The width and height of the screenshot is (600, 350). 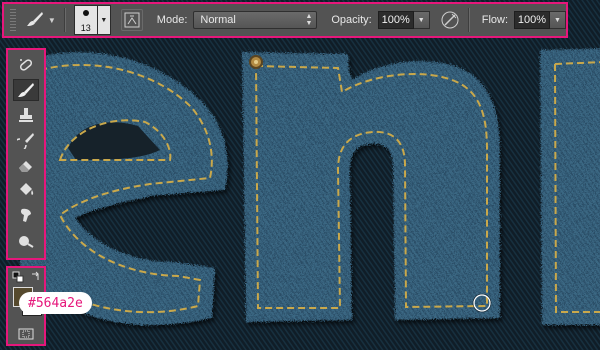 I want to click on history-brush-icon, so click(x=25, y=141).